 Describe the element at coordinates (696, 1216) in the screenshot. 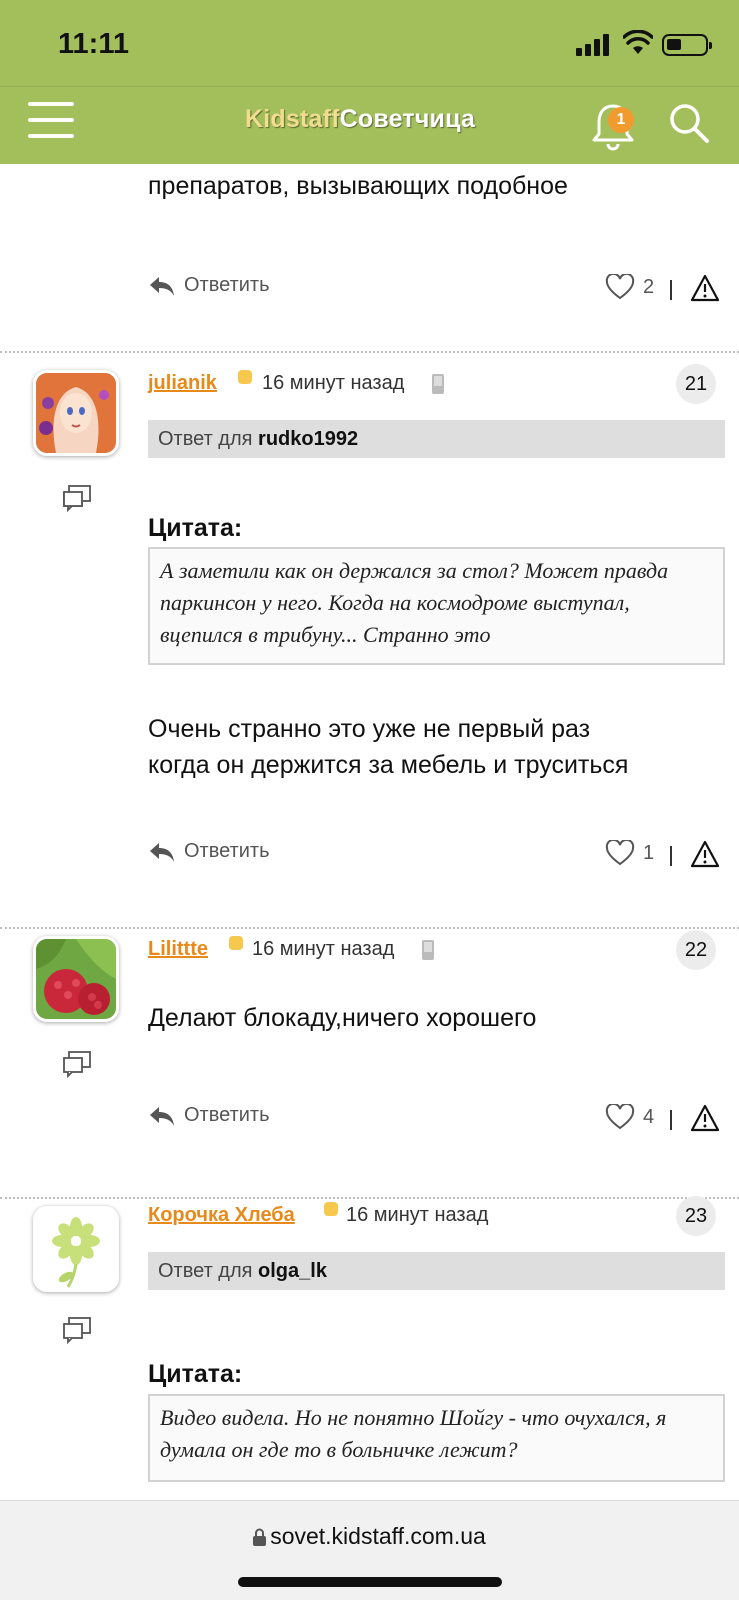

I see `post-number: 23` at that location.